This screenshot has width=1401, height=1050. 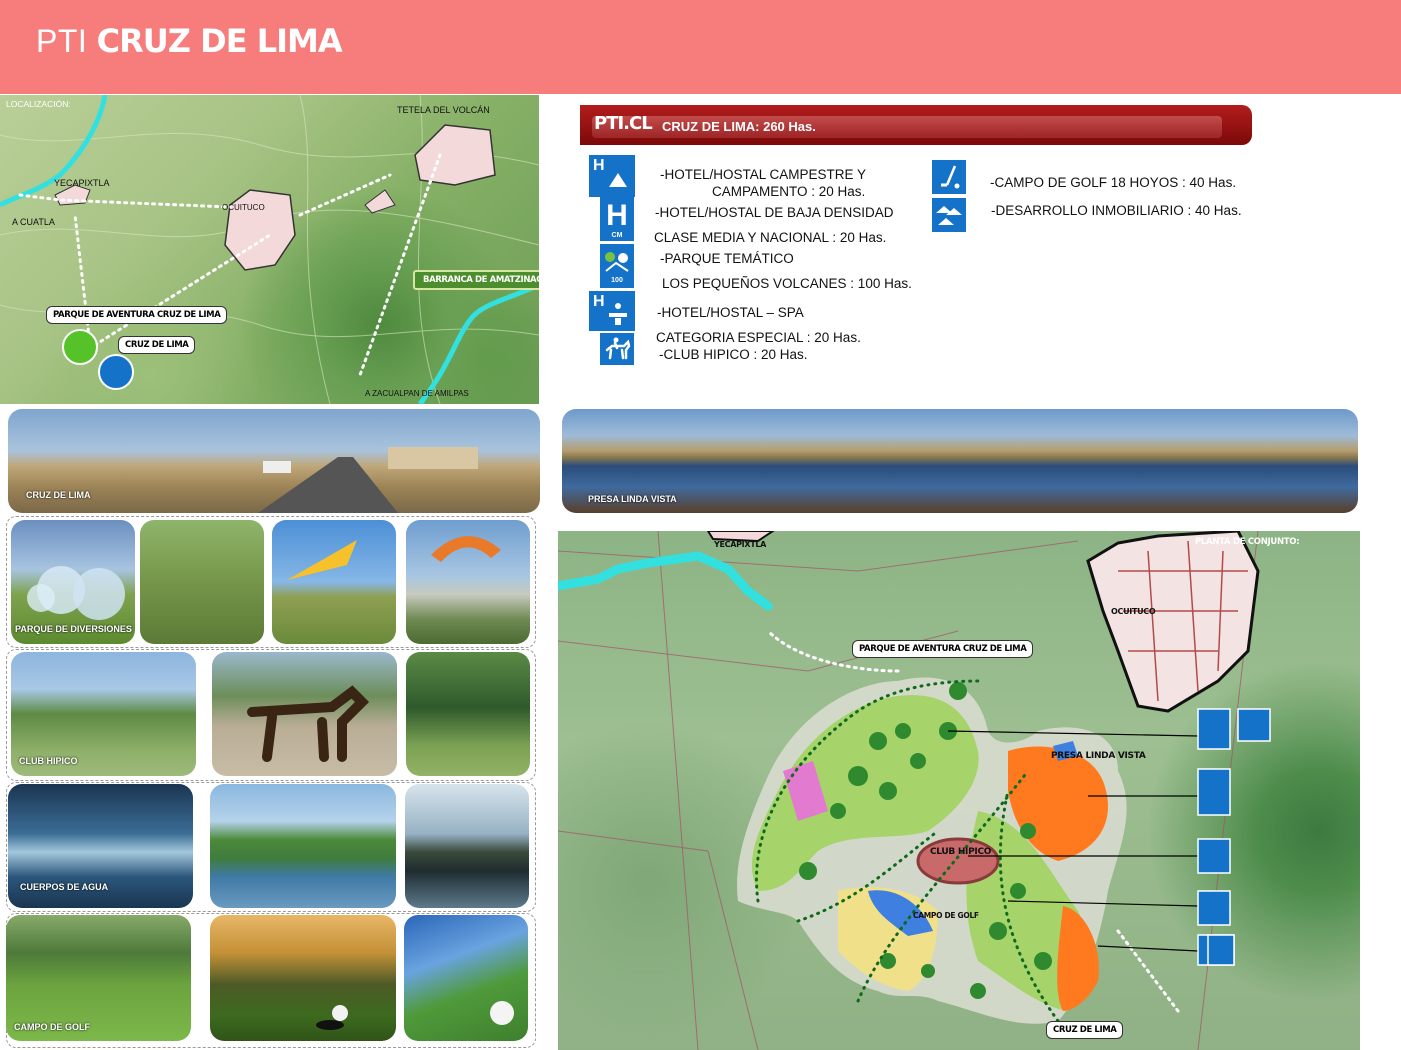 I want to click on pti-banner: PTI.CL CRUZ DE LIMA: 260 Has., so click(x=916, y=125).